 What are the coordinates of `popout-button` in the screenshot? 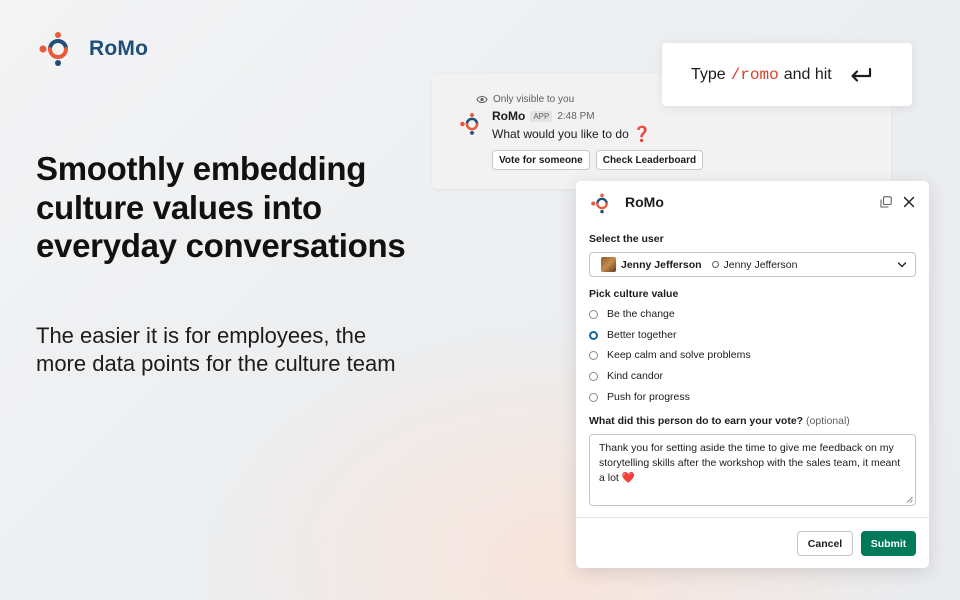 It's located at (886, 202).